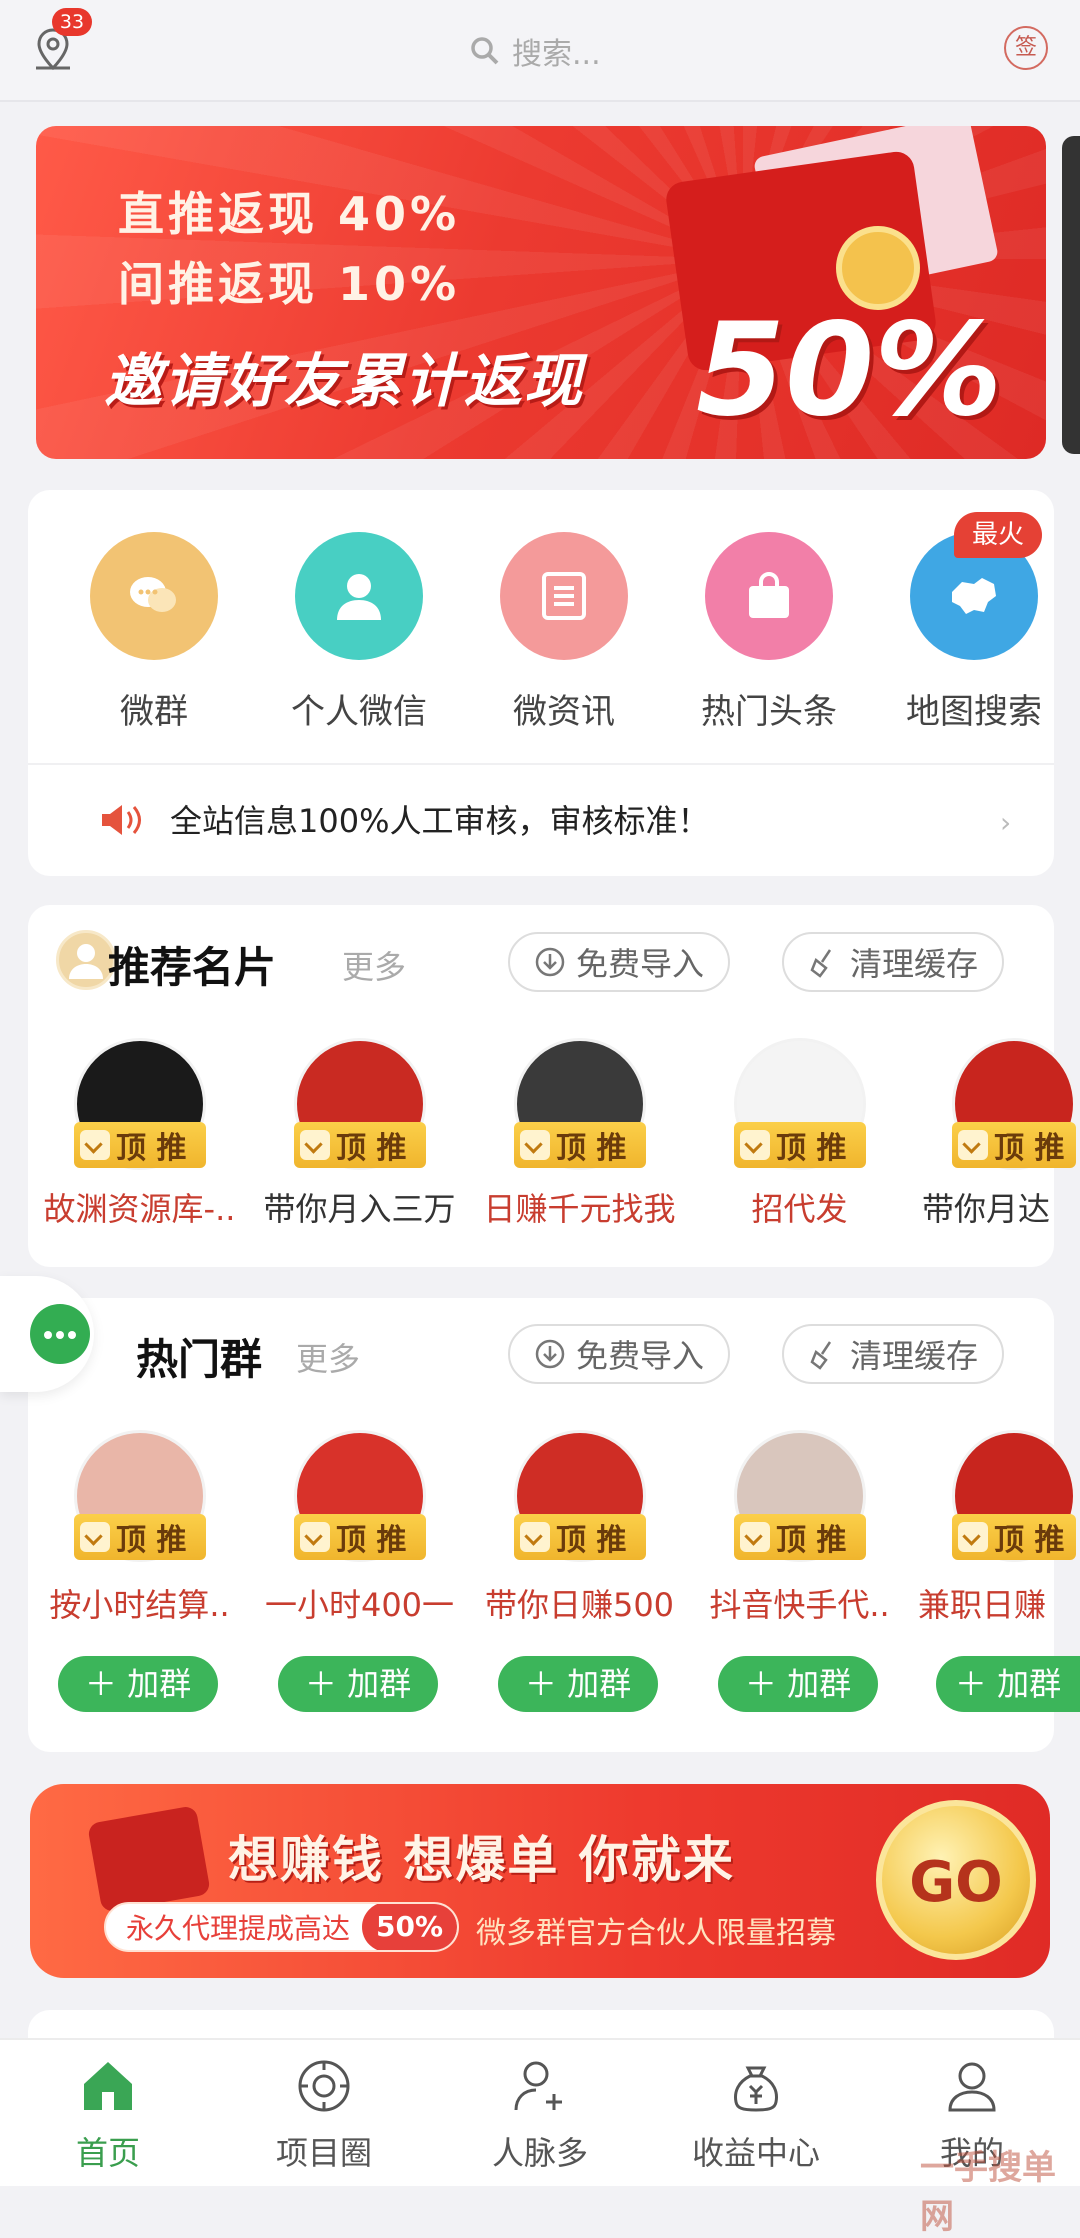  Describe the element at coordinates (756, 2089) in the screenshot. I see `money-bag-icon` at that location.